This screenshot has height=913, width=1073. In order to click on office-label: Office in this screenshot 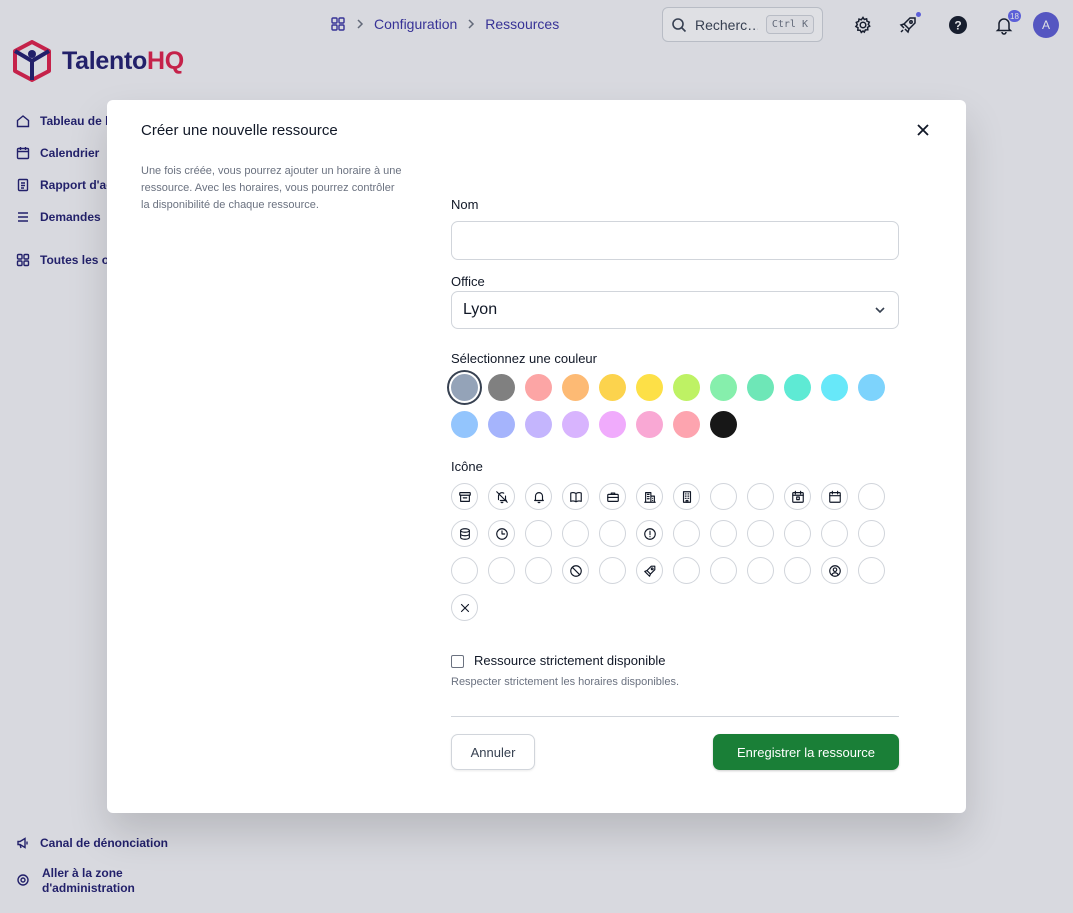, I will do `click(468, 281)`.